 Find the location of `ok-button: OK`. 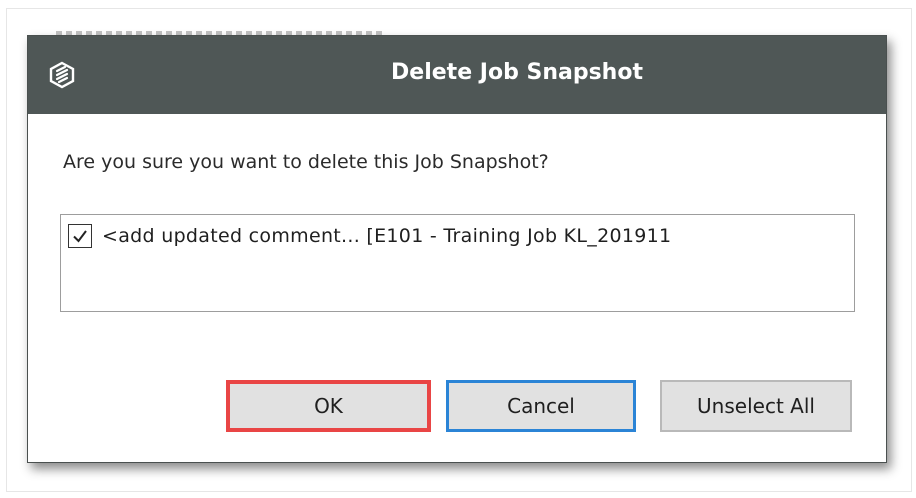

ok-button: OK is located at coordinates (328, 406).